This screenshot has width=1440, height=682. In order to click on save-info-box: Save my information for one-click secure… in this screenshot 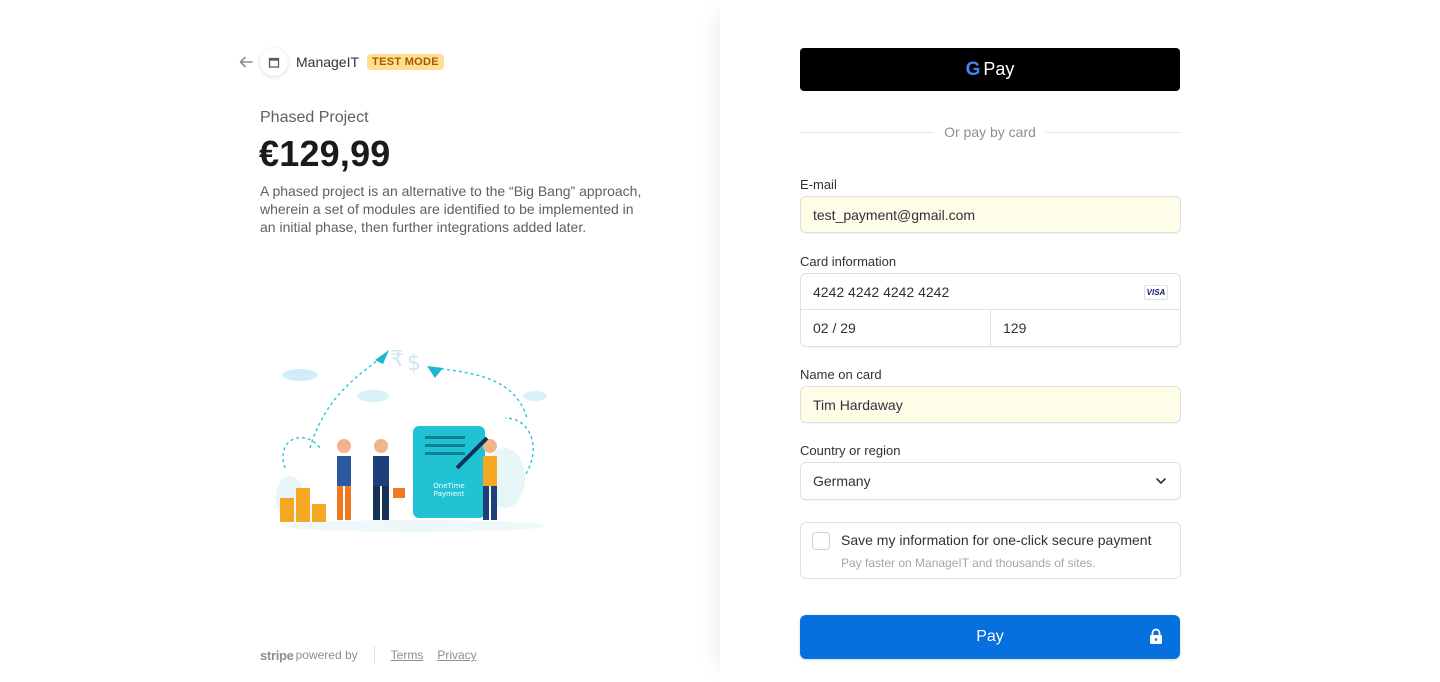, I will do `click(990, 550)`.